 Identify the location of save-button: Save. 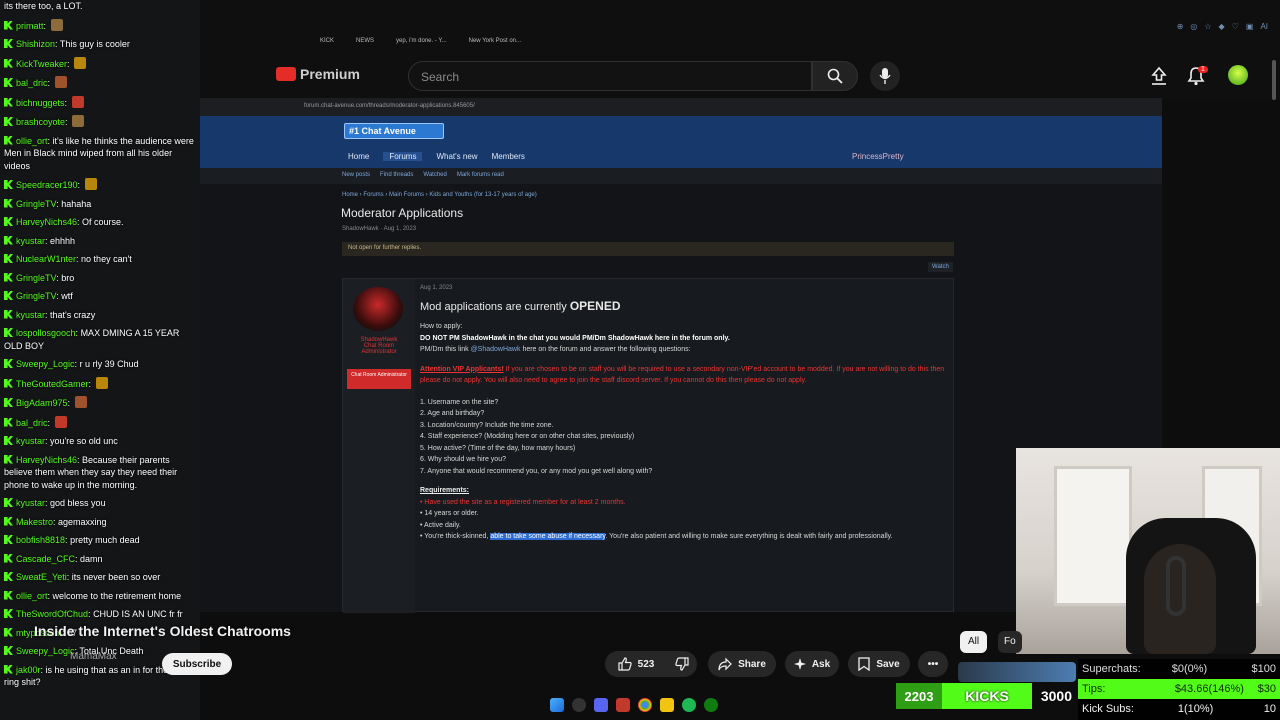
(879, 664).